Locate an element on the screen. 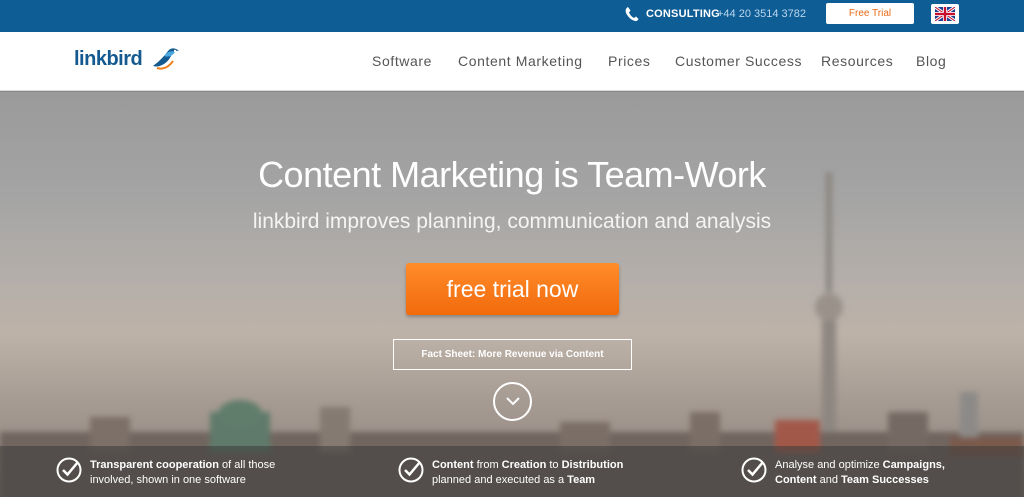 This screenshot has width=1024, height=497. feature-text-segment: from is located at coordinates (487, 465).